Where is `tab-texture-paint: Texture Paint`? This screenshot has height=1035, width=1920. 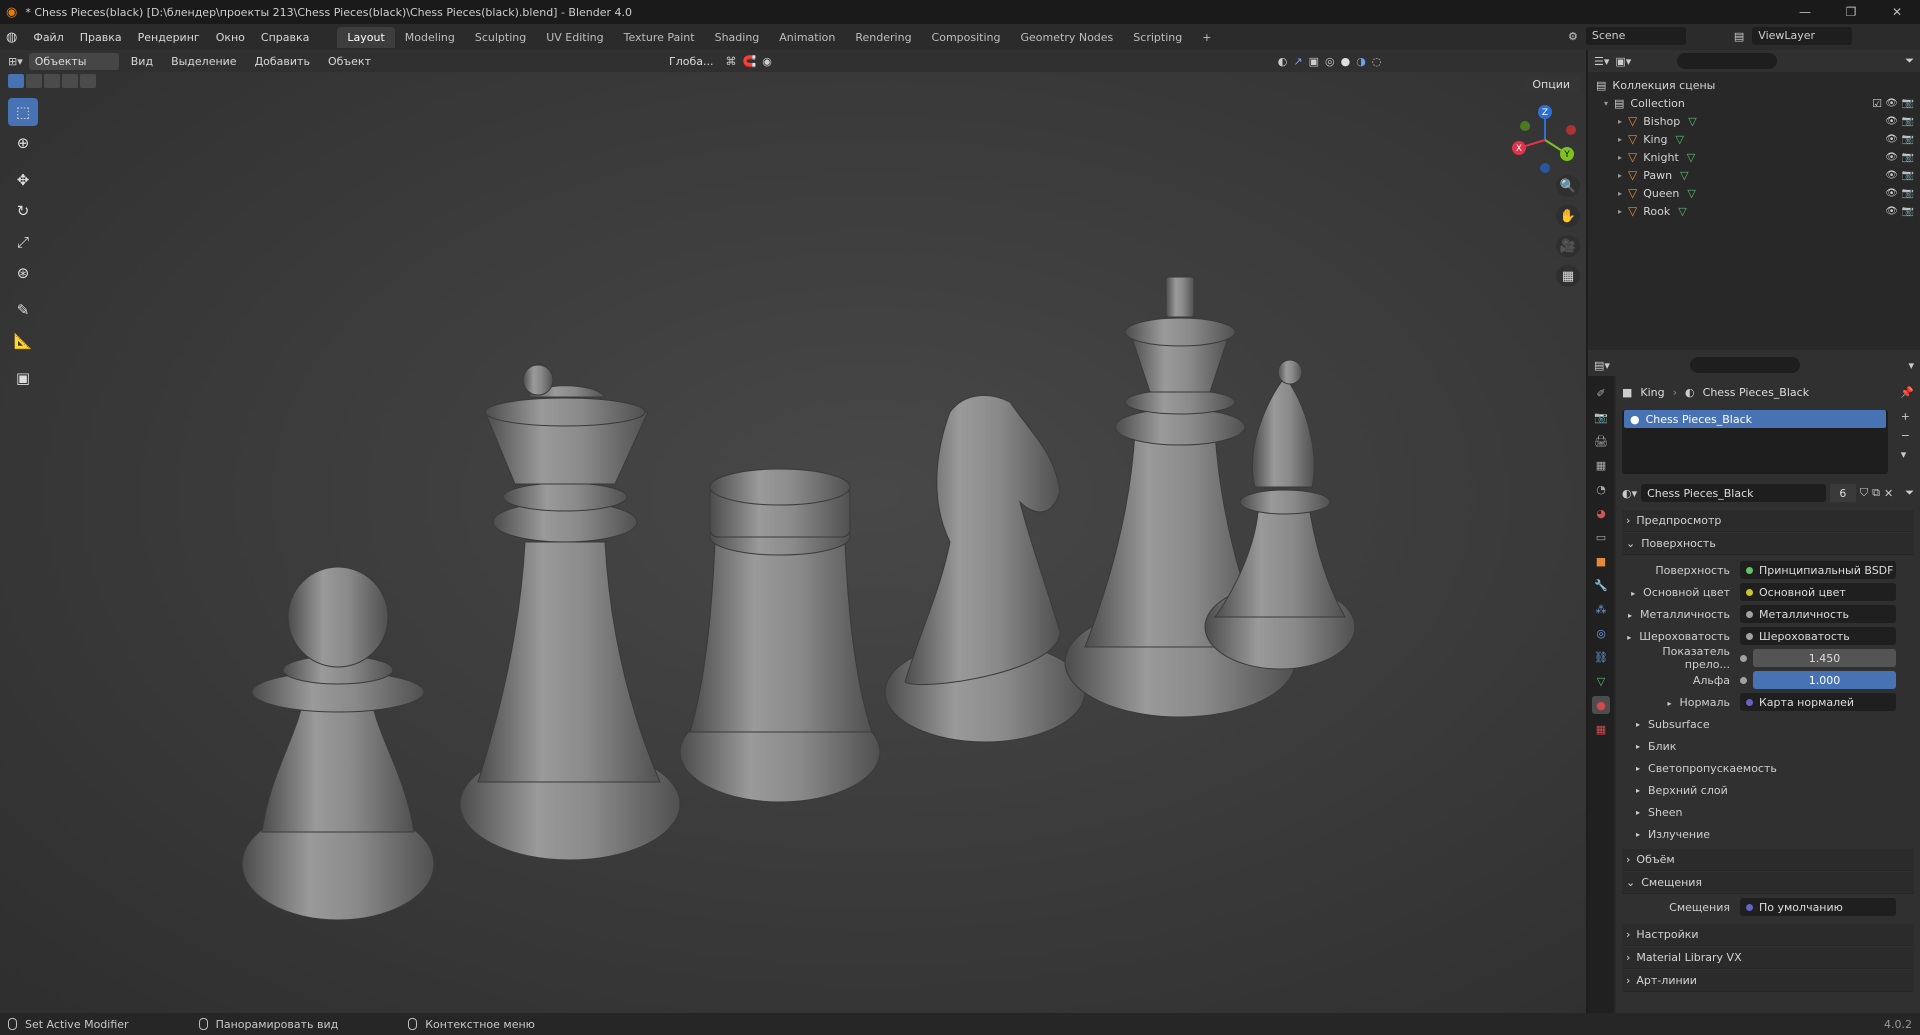 tab-texture-paint: Texture Paint is located at coordinates (659, 37).